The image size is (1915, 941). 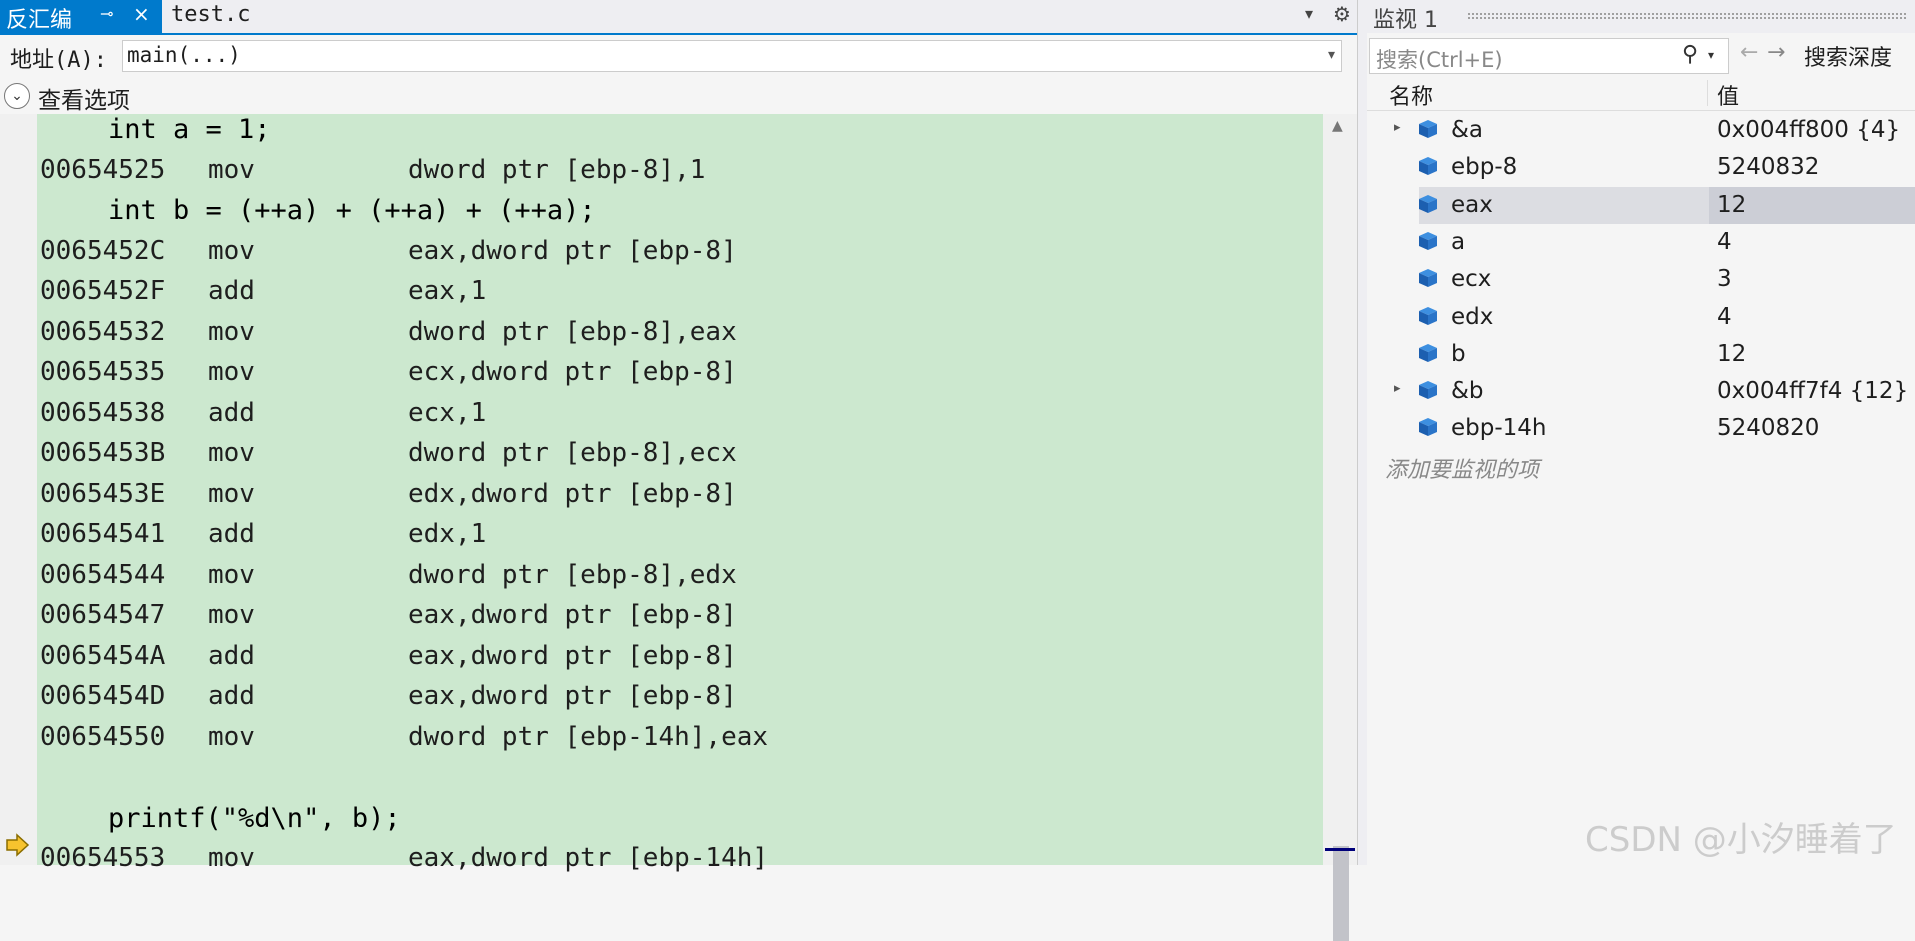 What do you see at coordinates (18, 489) in the screenshot?
I see `gutter` at bounding box center [18, 489].